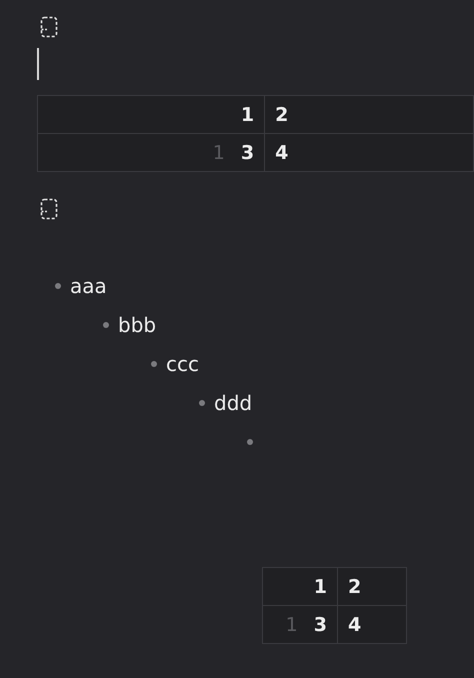  What do you see at coordinates (37, 64) in the screenshot?
I see `text-cursor` at bounding box center [37, 64].